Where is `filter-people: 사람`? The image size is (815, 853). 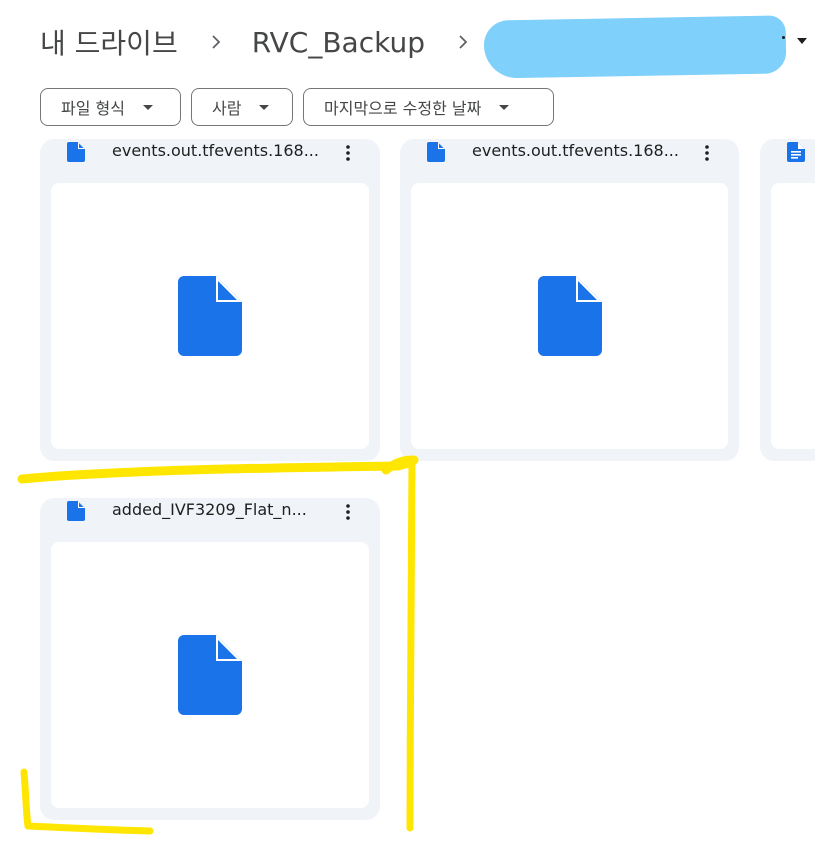 filter-people: 사람 is located at coordinates (242, 107).